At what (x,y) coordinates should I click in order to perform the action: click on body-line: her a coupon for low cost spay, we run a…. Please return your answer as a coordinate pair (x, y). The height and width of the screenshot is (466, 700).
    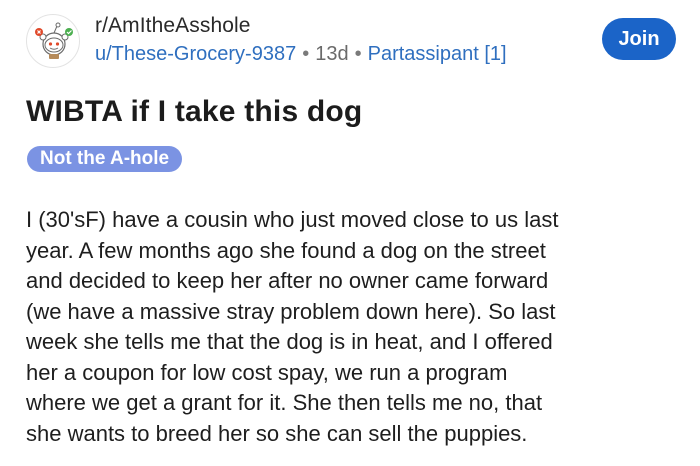
    Looking at the image, I should click on (267, 372).